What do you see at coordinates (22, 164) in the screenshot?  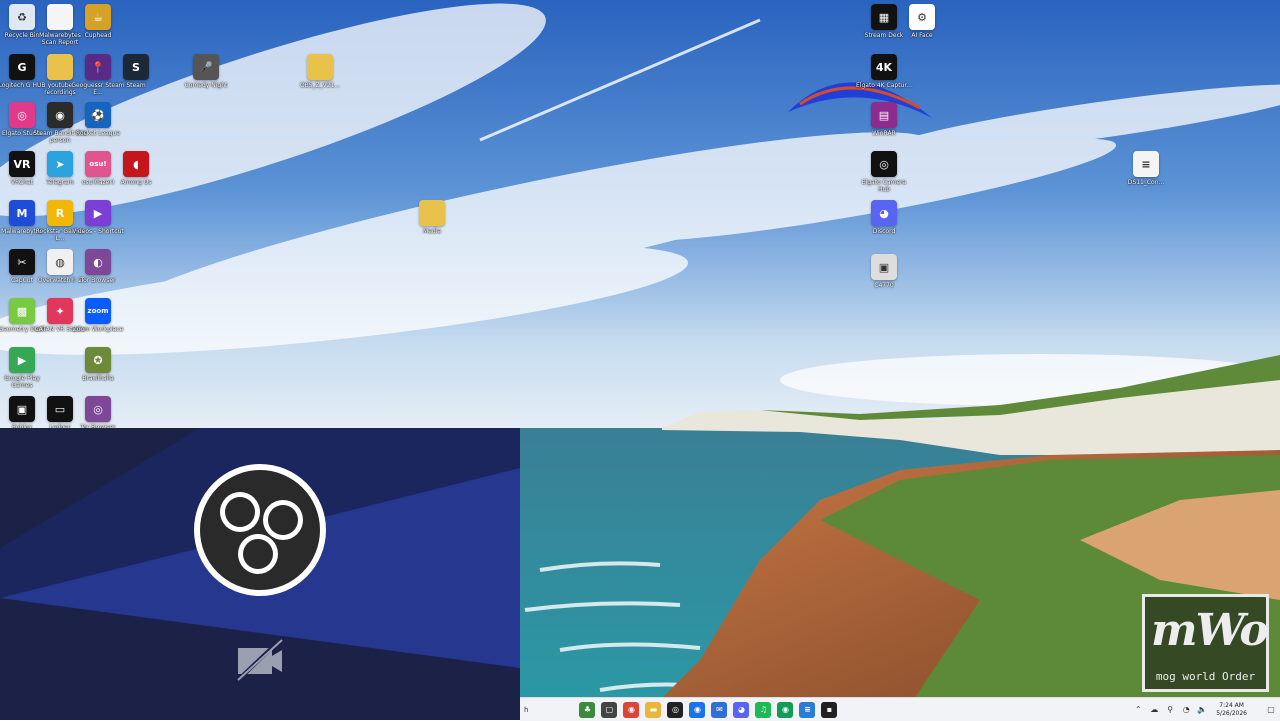 I see `vrchat-icon: VR` at bounding box center [22, 164].